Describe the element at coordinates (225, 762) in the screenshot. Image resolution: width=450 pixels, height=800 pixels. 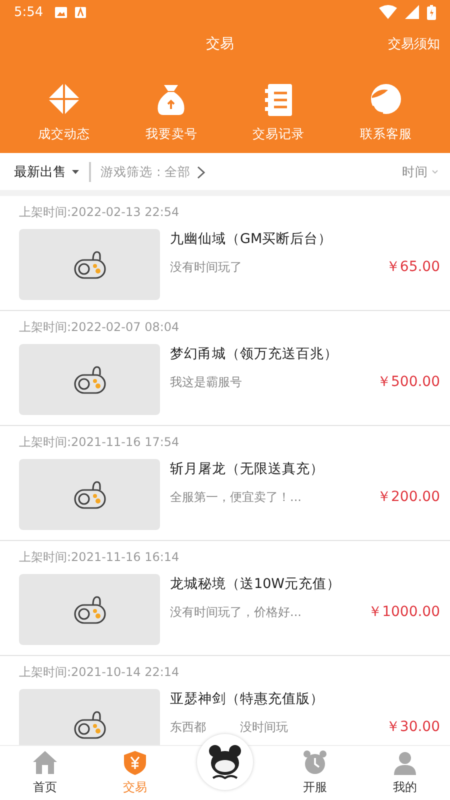
I see `logo-button` at that location.